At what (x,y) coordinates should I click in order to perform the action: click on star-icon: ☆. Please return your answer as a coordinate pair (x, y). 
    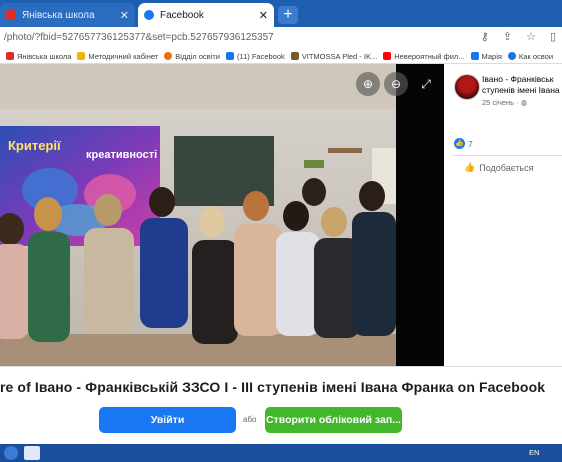
    Looking at the image, I should click on (531, 36).